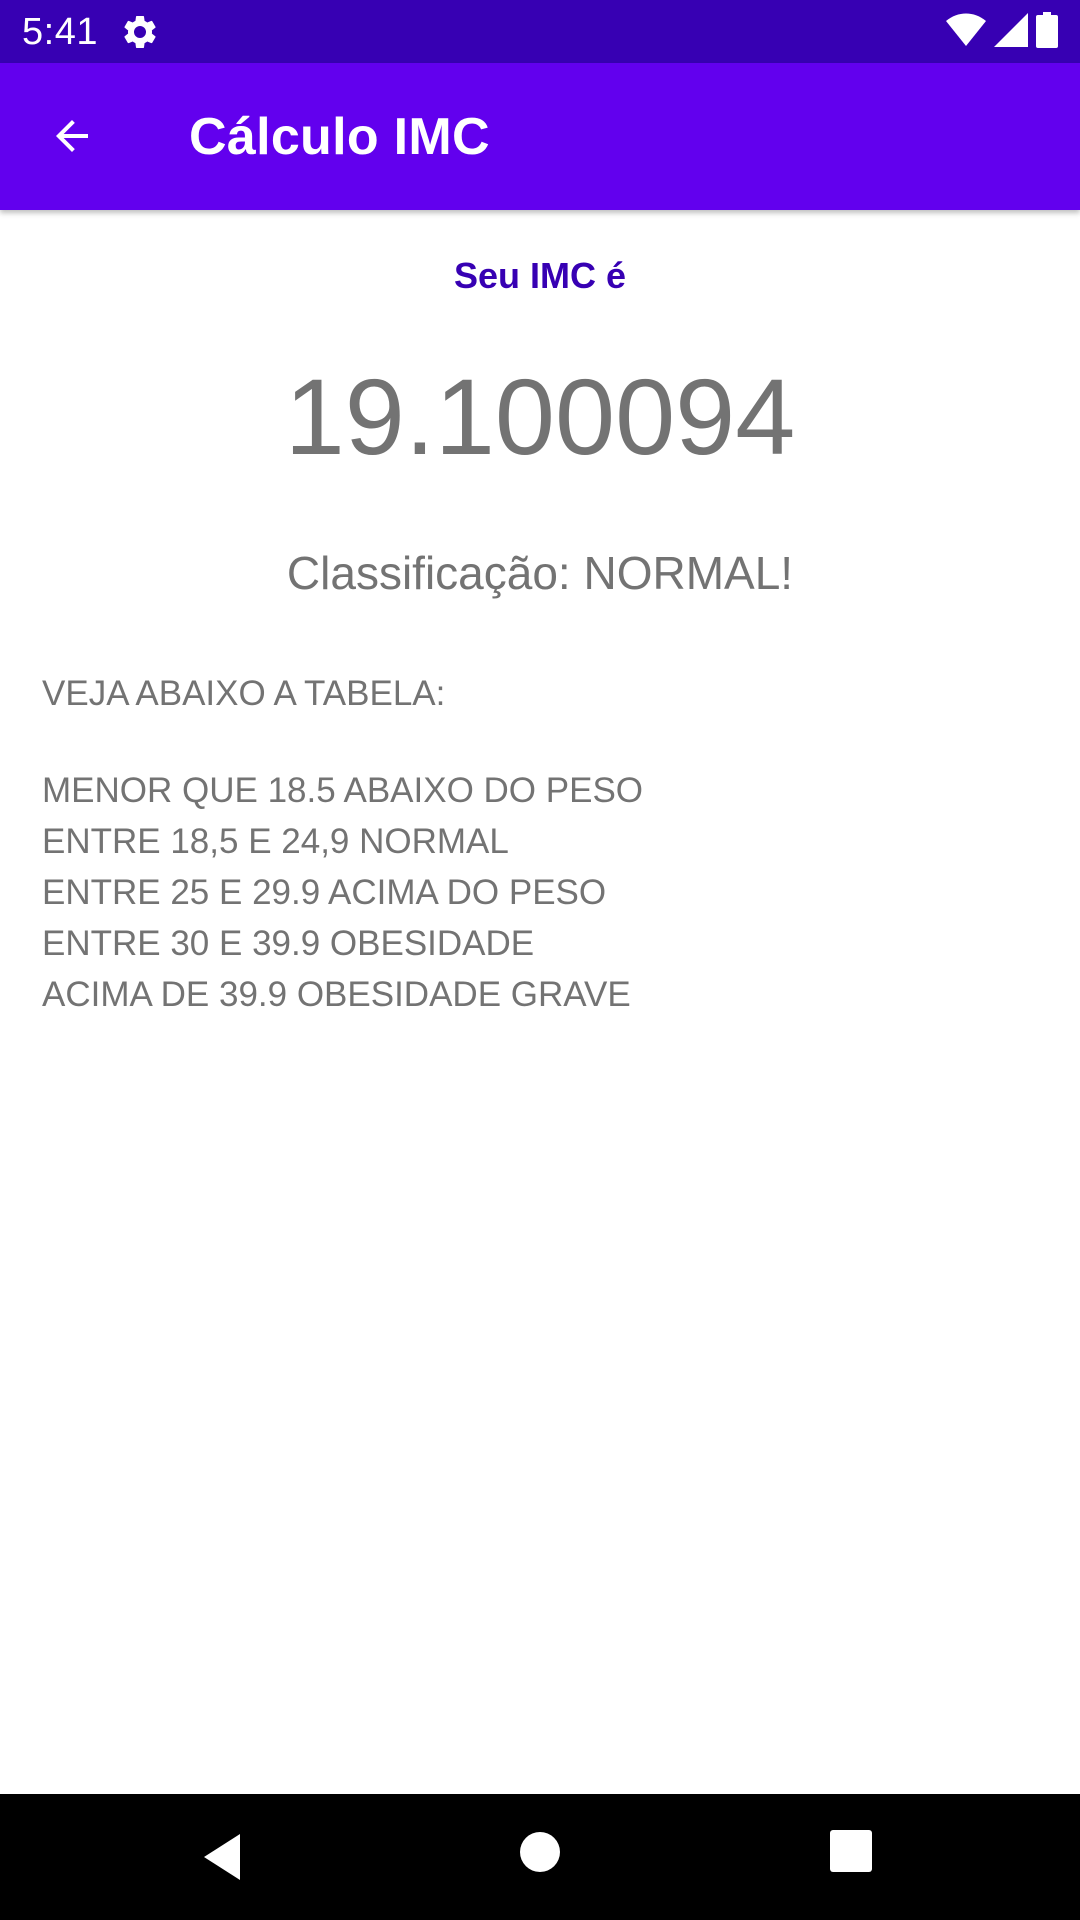 Image resolution: width=1080 pixels, height=1920 pixels. What do you see at coordinates (540, 31) in the screenshot?
I see `status-bar: 5:41` at bounding box center [540, 31].